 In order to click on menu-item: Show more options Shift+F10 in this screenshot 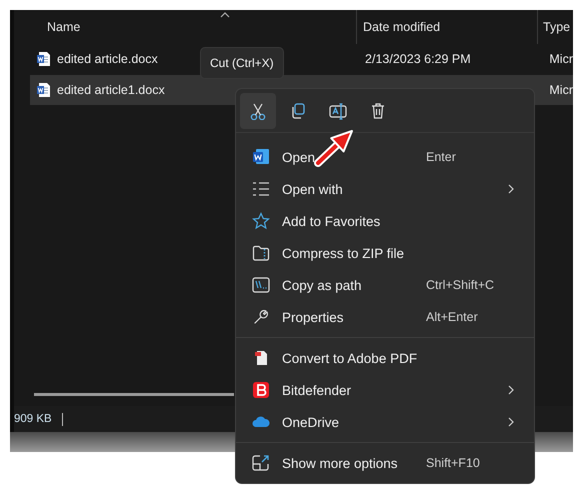, I will do `click(385, 463)`.